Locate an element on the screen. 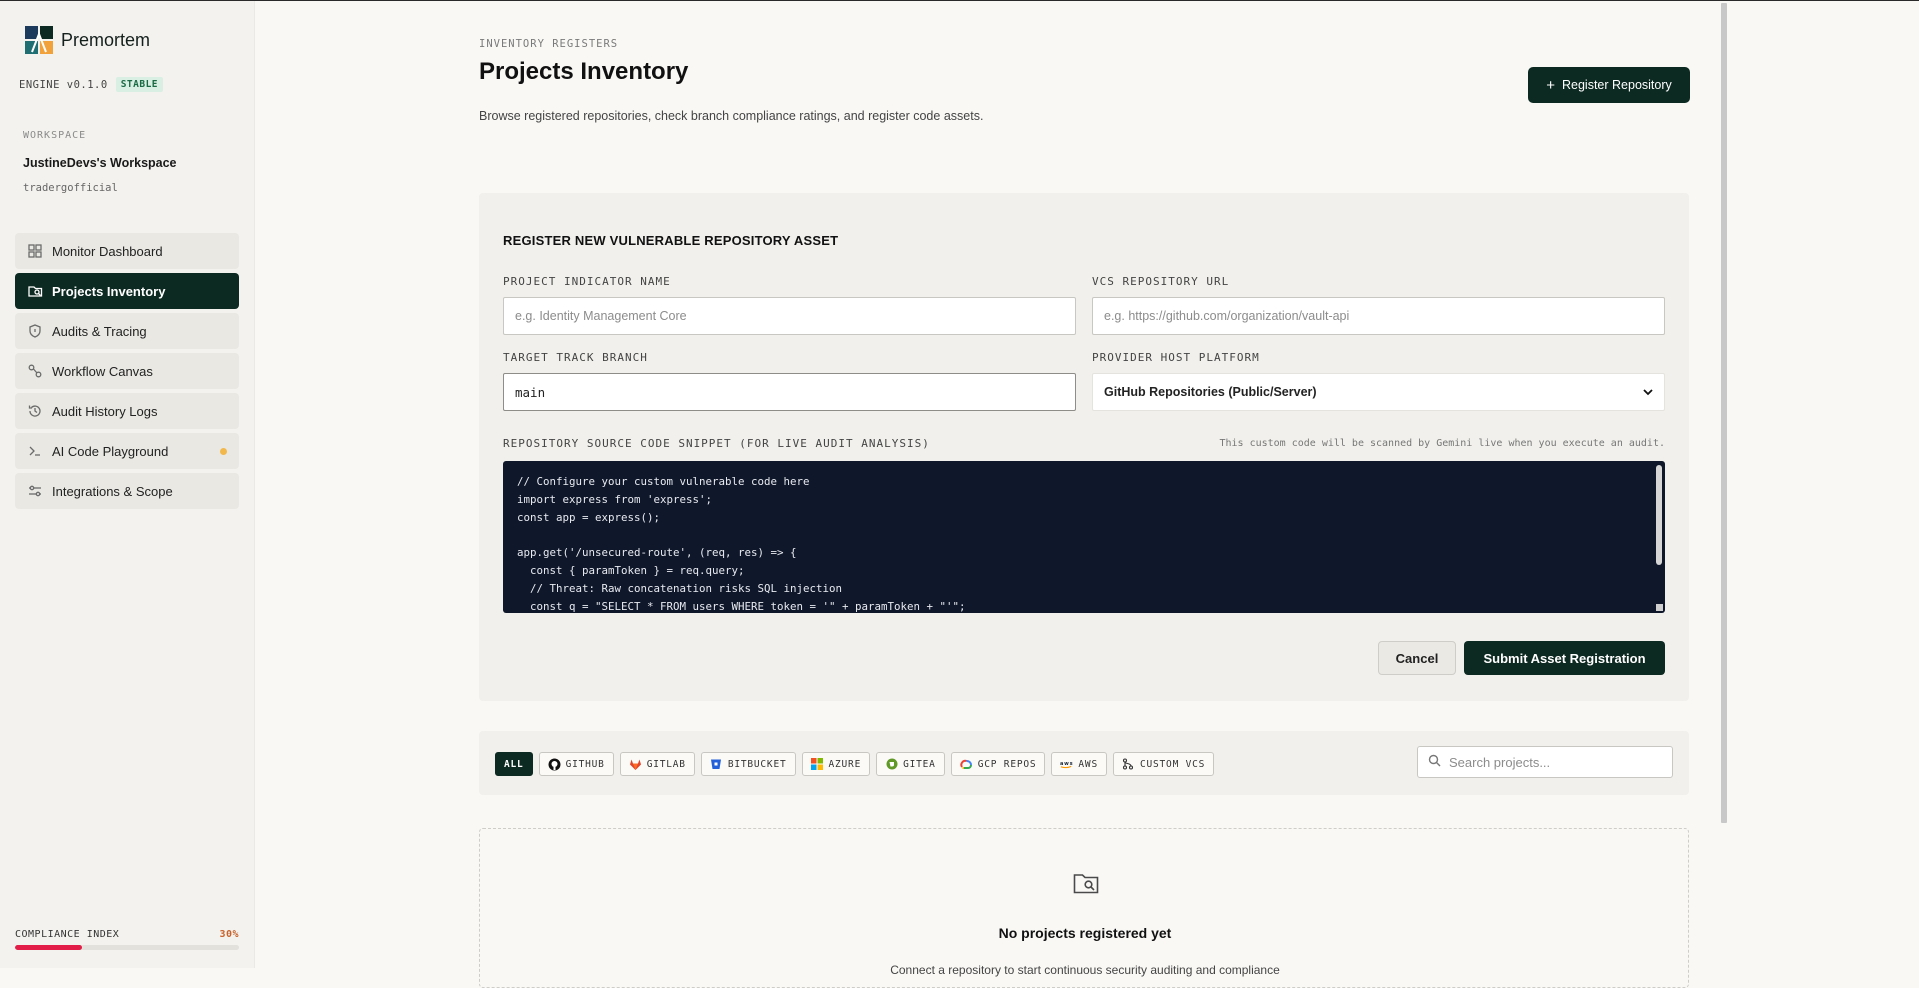 This screenshot has height=988, width=1919. page-title: Projects Inventory is located at coordinates (584, 71).